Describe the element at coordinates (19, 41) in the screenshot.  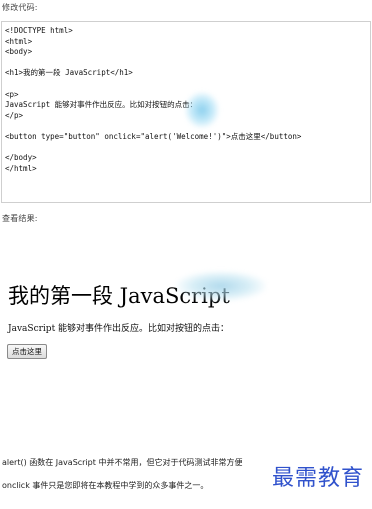
I see `code-line: <html>` at that location.